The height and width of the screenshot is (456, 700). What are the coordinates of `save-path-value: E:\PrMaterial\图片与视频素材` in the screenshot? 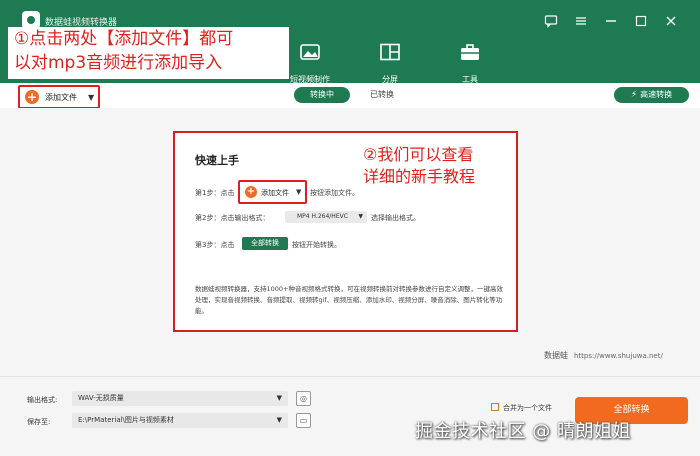 It's located at (126, 420).